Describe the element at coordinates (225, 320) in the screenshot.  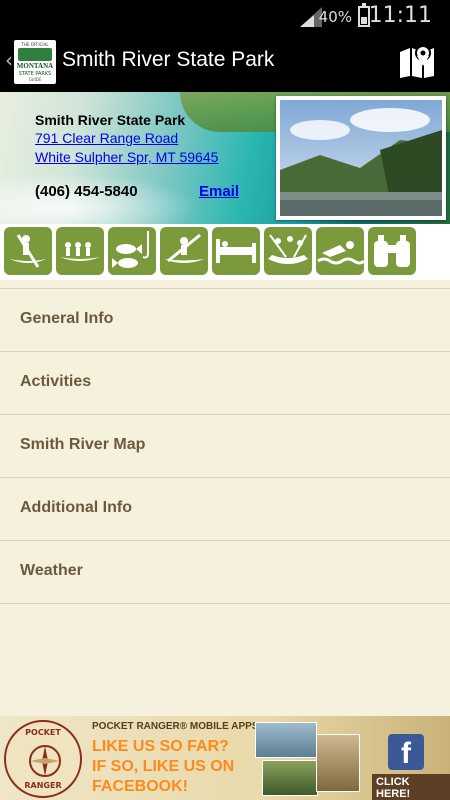
I see `menu-item-general-info: General Info` at that location.